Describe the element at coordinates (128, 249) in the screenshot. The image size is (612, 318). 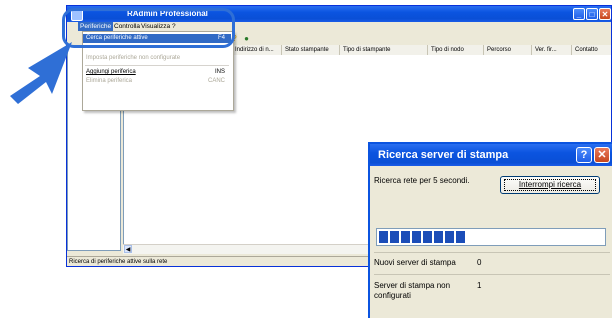
I see `scroll-left-icon: ◀` at that location.